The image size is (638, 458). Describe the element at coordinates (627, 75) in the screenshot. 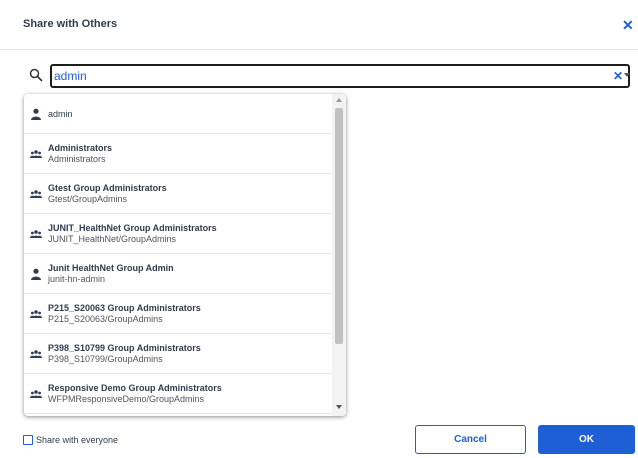

I see `chevron-down-icon` at that location.